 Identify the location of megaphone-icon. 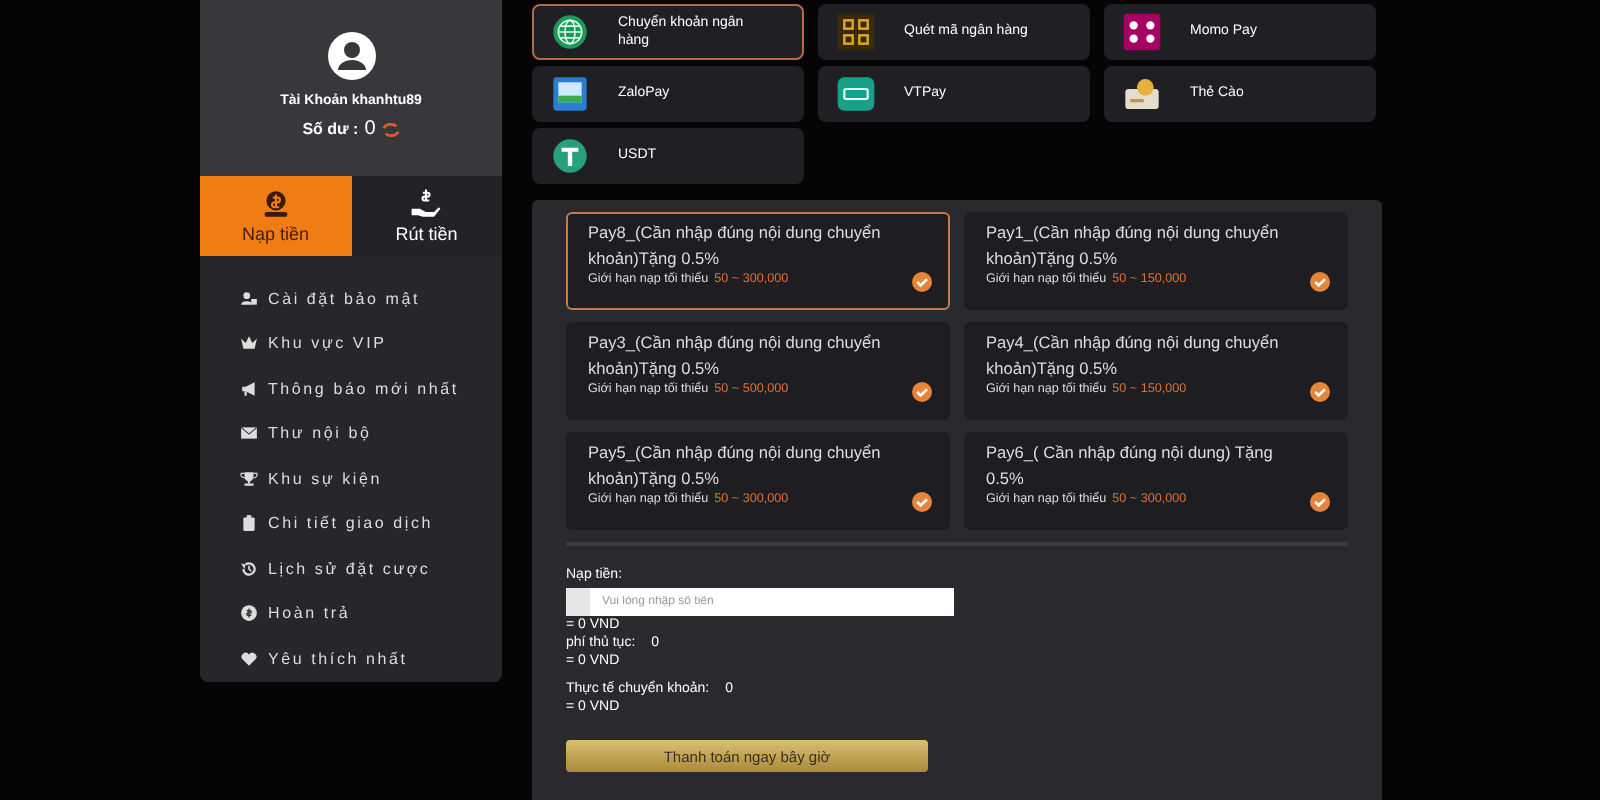
(249, 388).